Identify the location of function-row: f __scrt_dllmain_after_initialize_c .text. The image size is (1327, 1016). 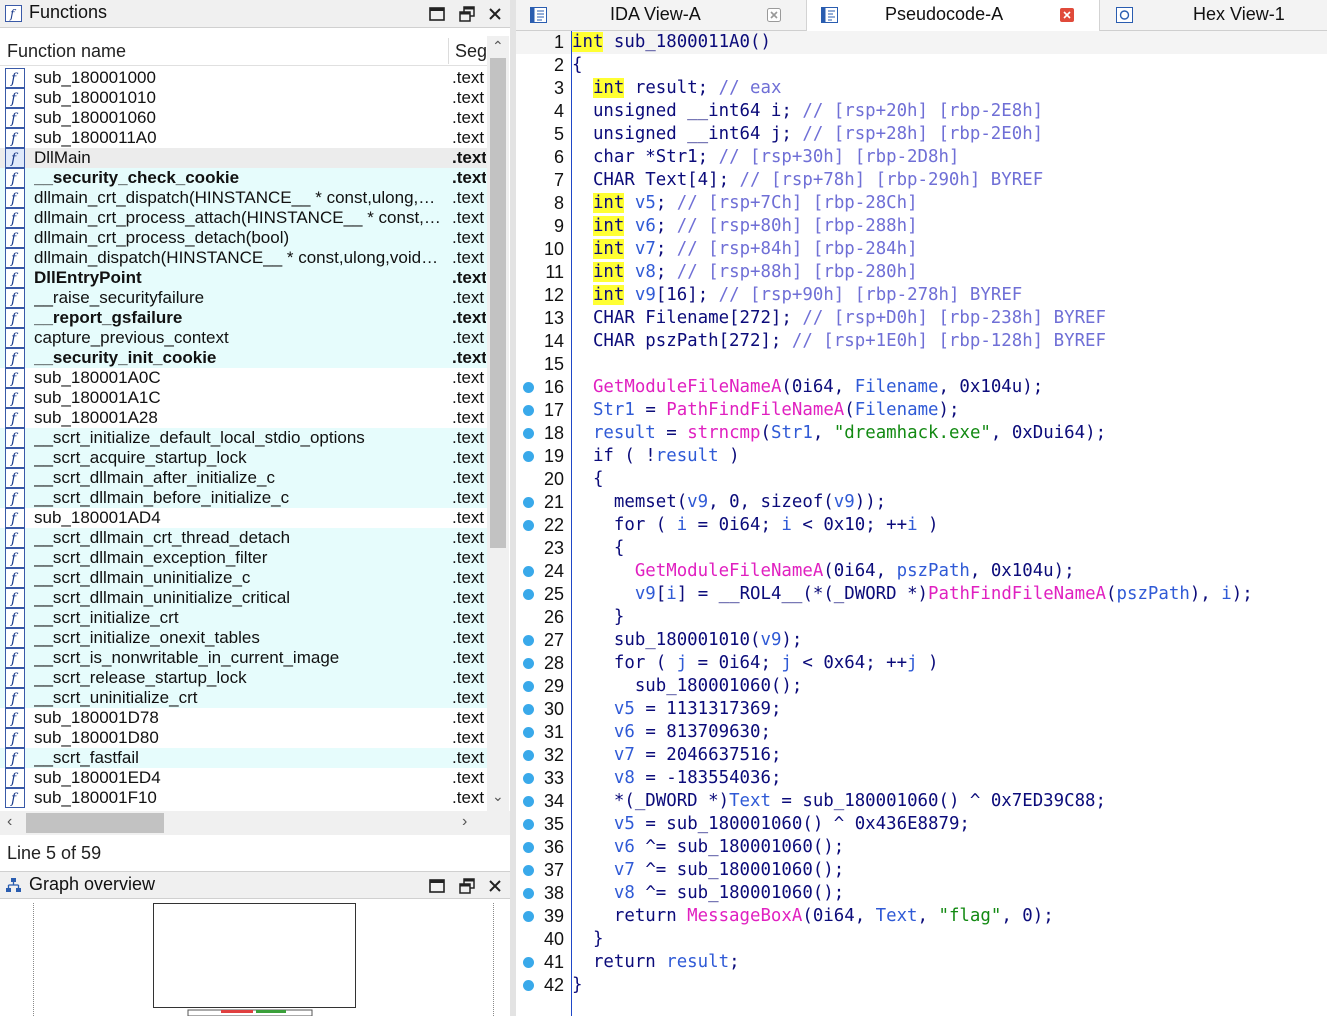
(243, 478).